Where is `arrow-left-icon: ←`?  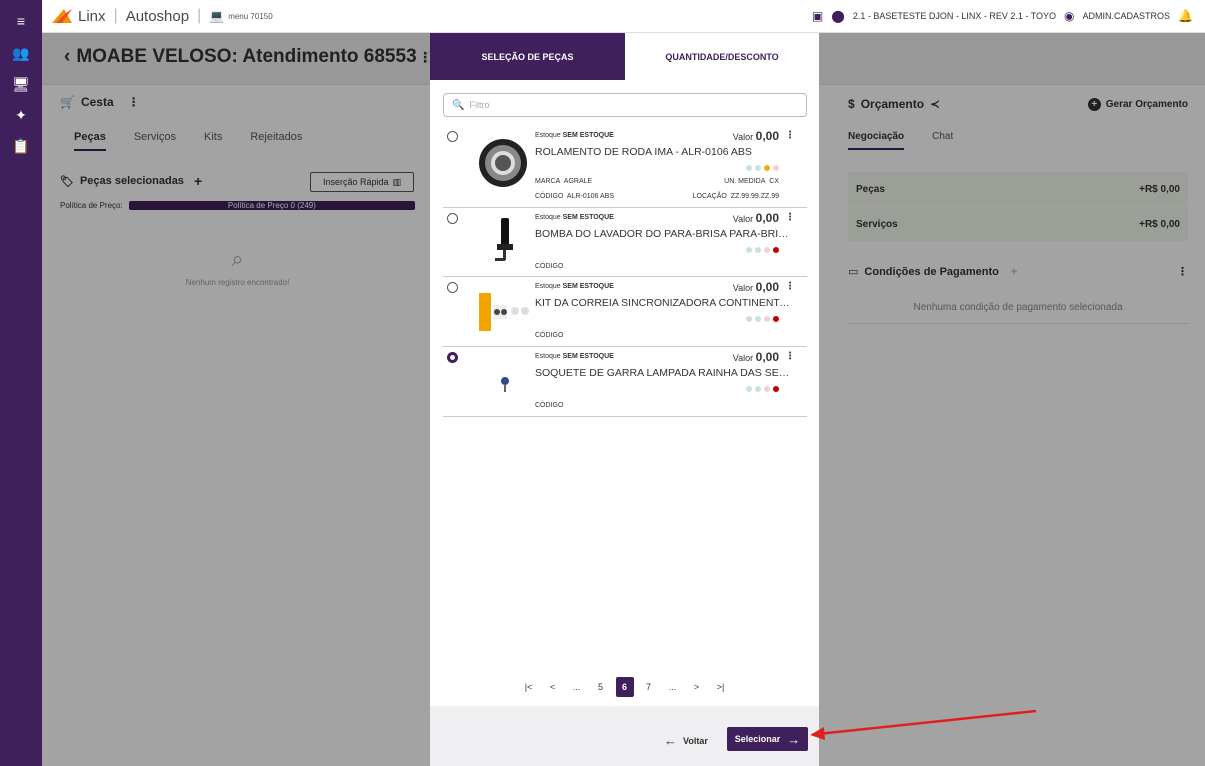 arrow-left-icon: ← is located at coordinates (670, 740).